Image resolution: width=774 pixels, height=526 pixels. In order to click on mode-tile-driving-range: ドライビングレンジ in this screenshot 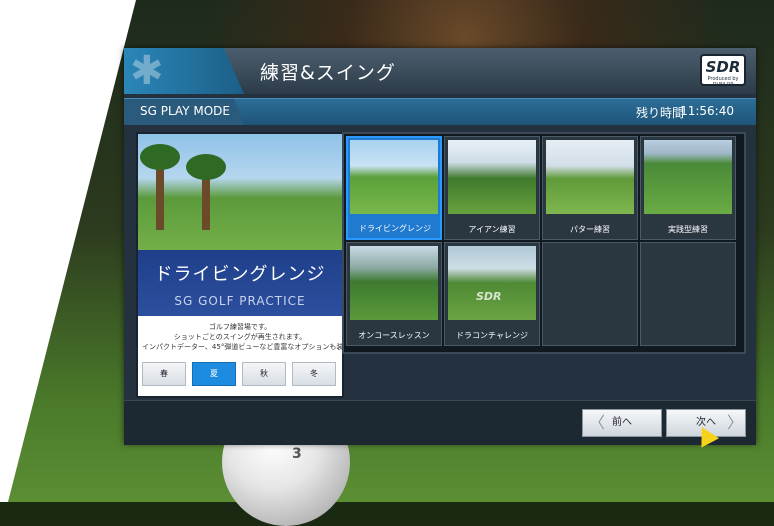, I will do `click(394, 188)`.